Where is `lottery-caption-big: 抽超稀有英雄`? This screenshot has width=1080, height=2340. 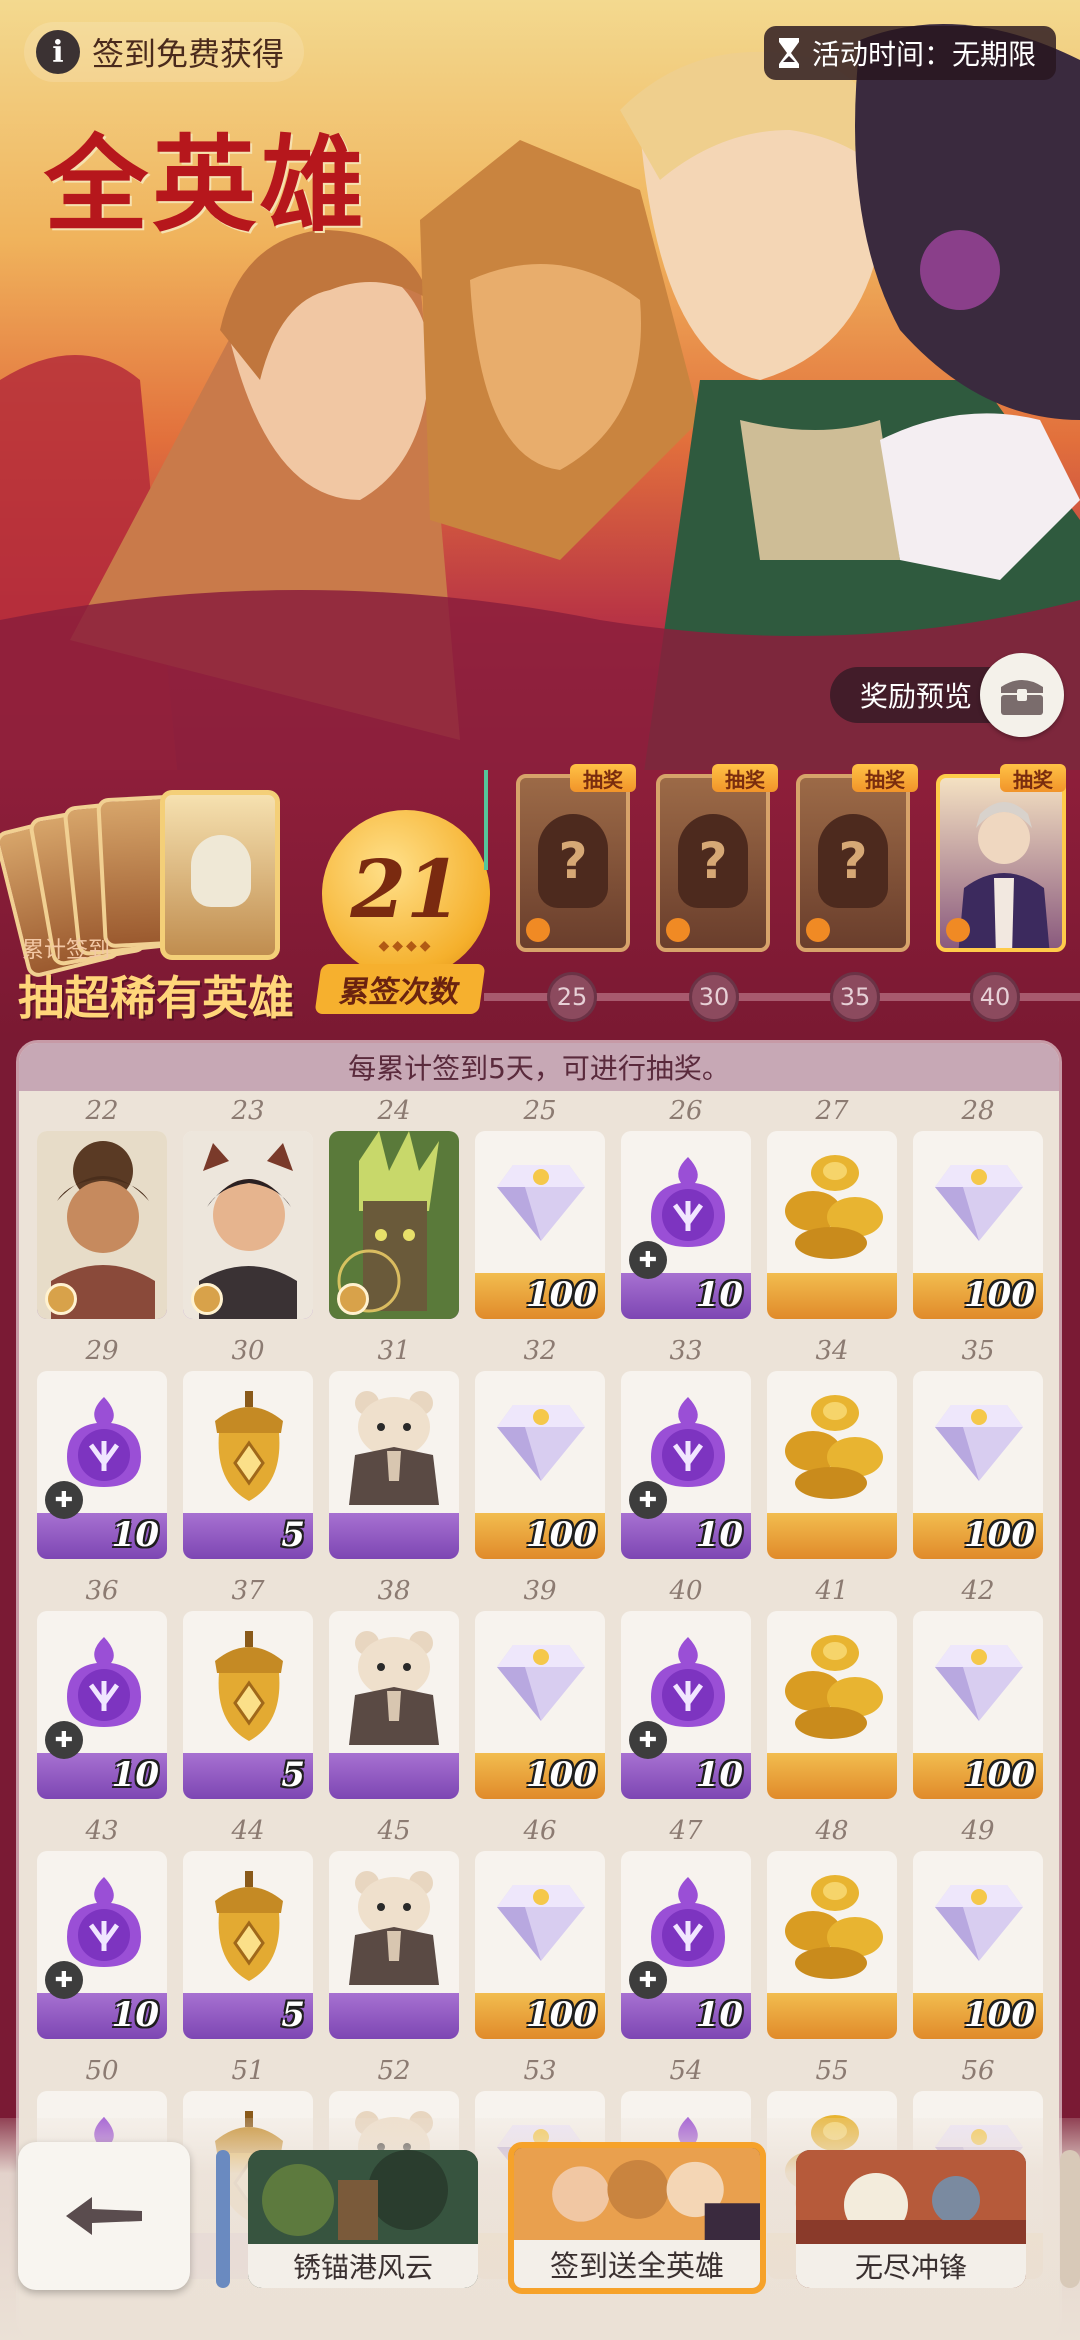 lottery-caption-big: 抽超稀有英雄 is located at coordinates (156, 998).